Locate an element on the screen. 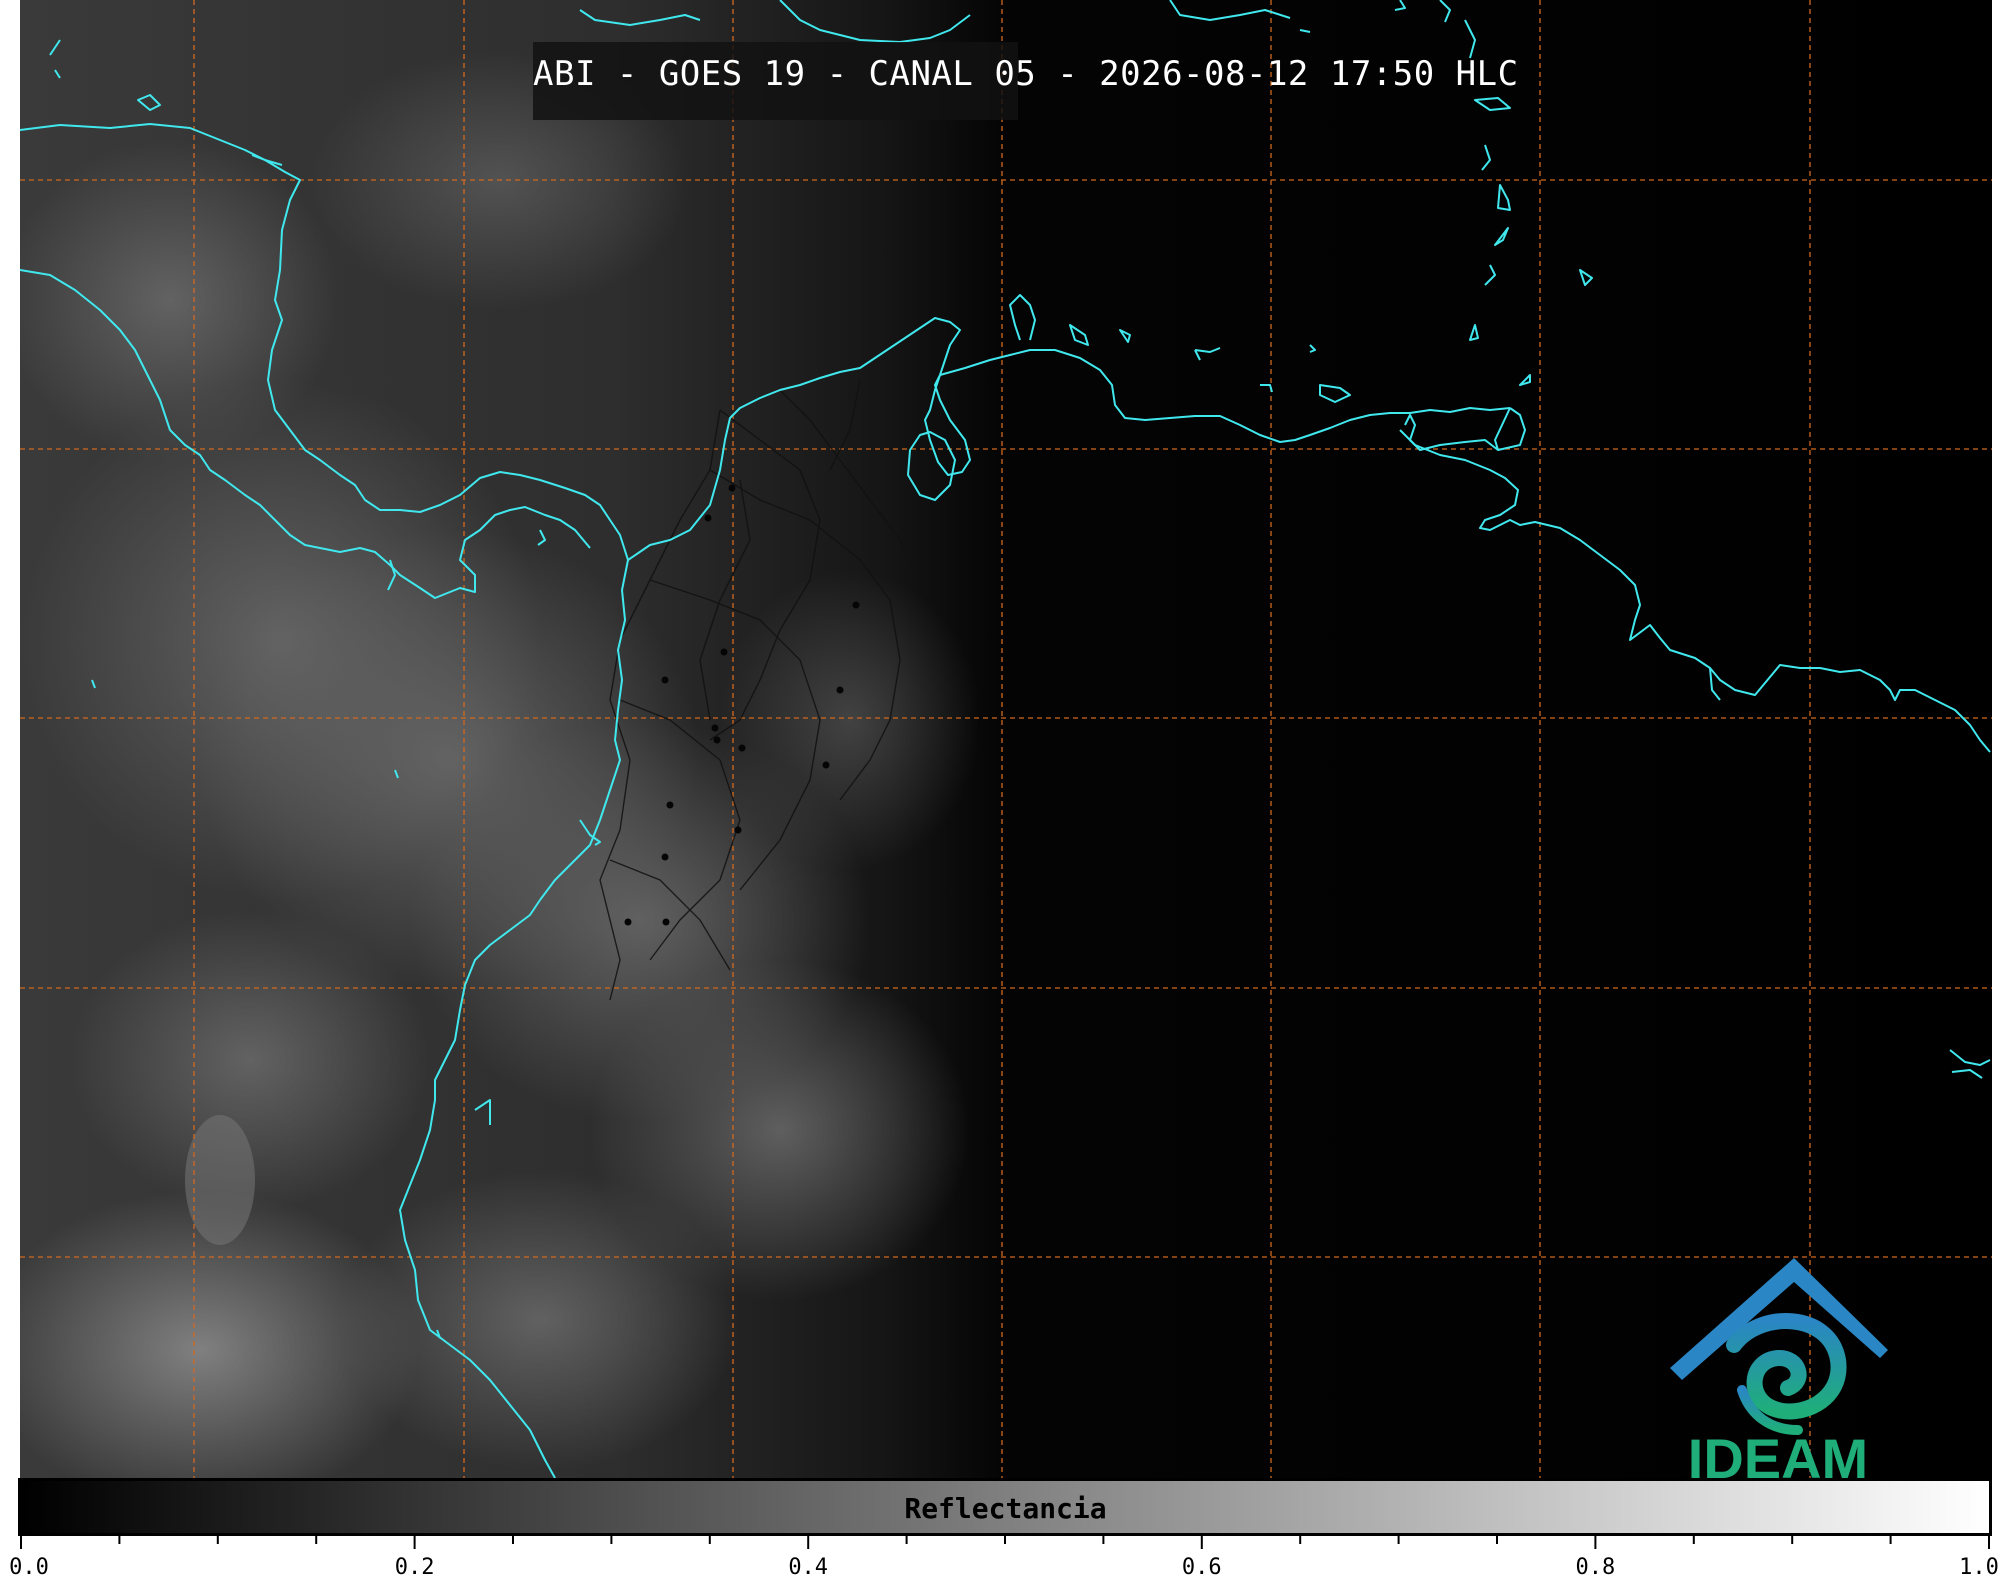 The height and width of the screenshot is (1580, 2011). logo-spiral-icon is located at coordinates (1786, 1374).